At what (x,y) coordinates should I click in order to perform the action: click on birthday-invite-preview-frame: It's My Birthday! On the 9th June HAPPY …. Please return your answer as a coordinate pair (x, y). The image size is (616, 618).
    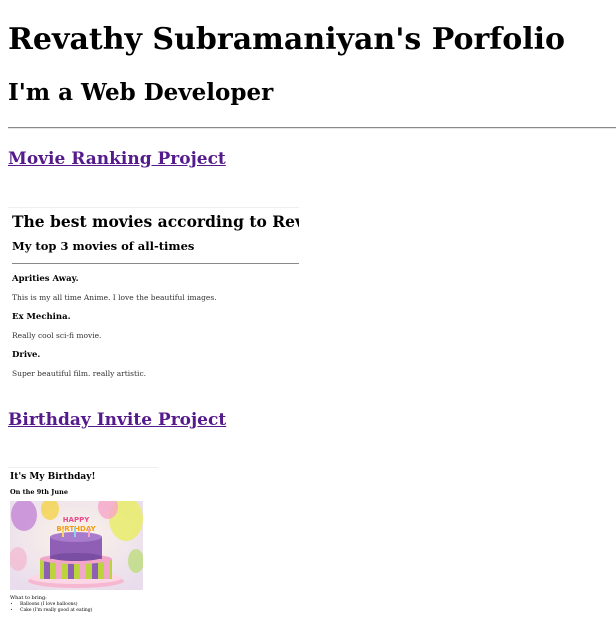
    Looking at the image, I should click on (83, 542).